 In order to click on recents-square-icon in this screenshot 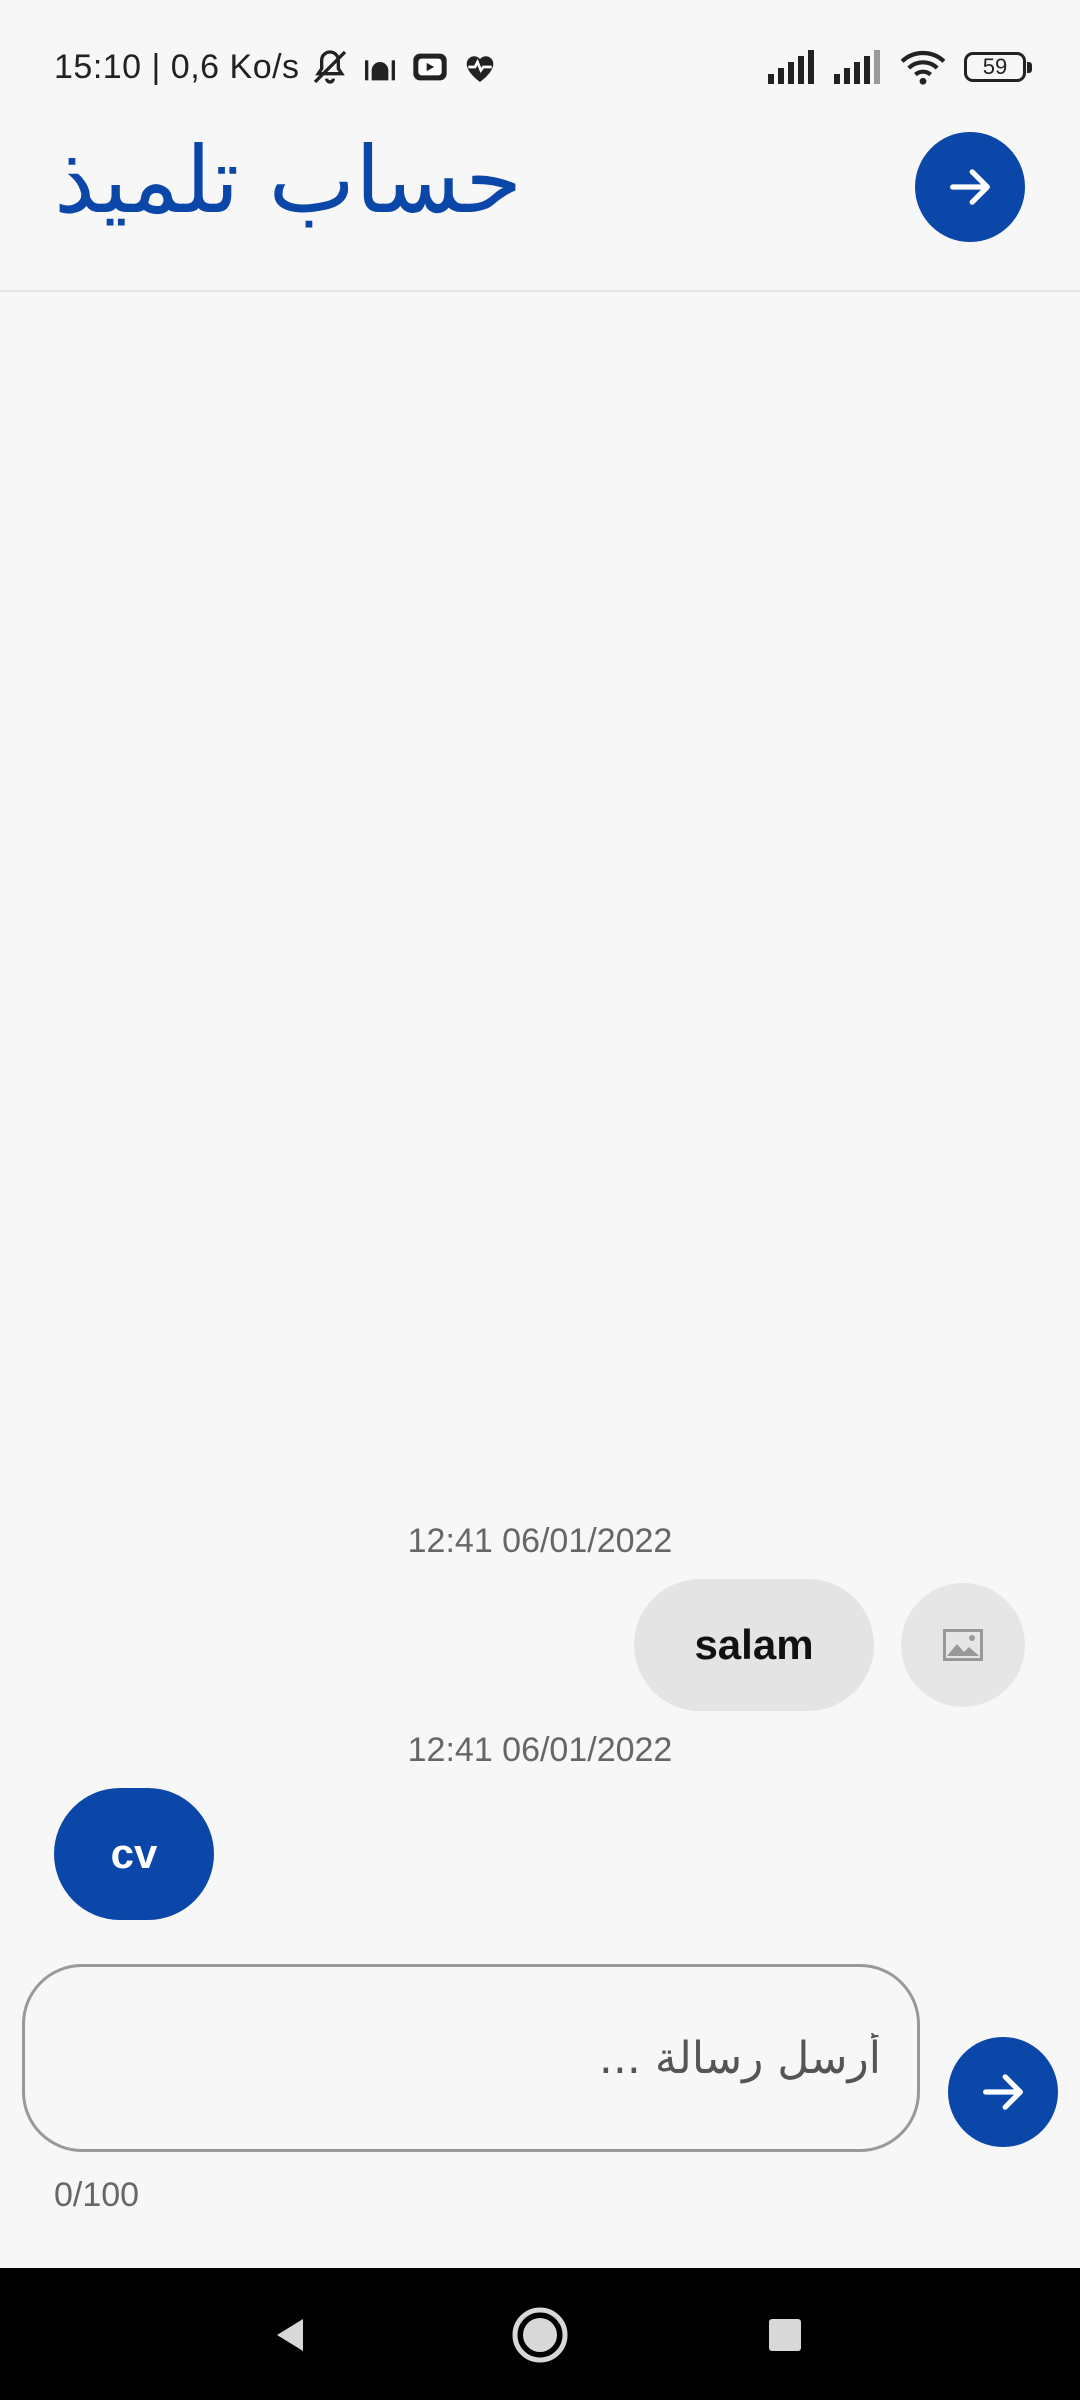, I will do `click(785, 2335)`.